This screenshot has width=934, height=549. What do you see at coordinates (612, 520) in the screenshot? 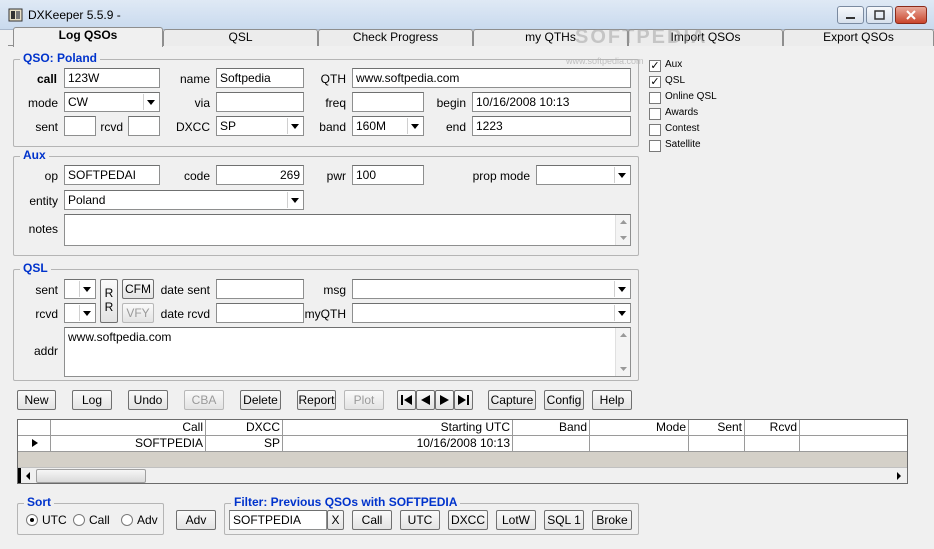
I see `filter-broke-button: Broke` at bounding box center [612, 520].